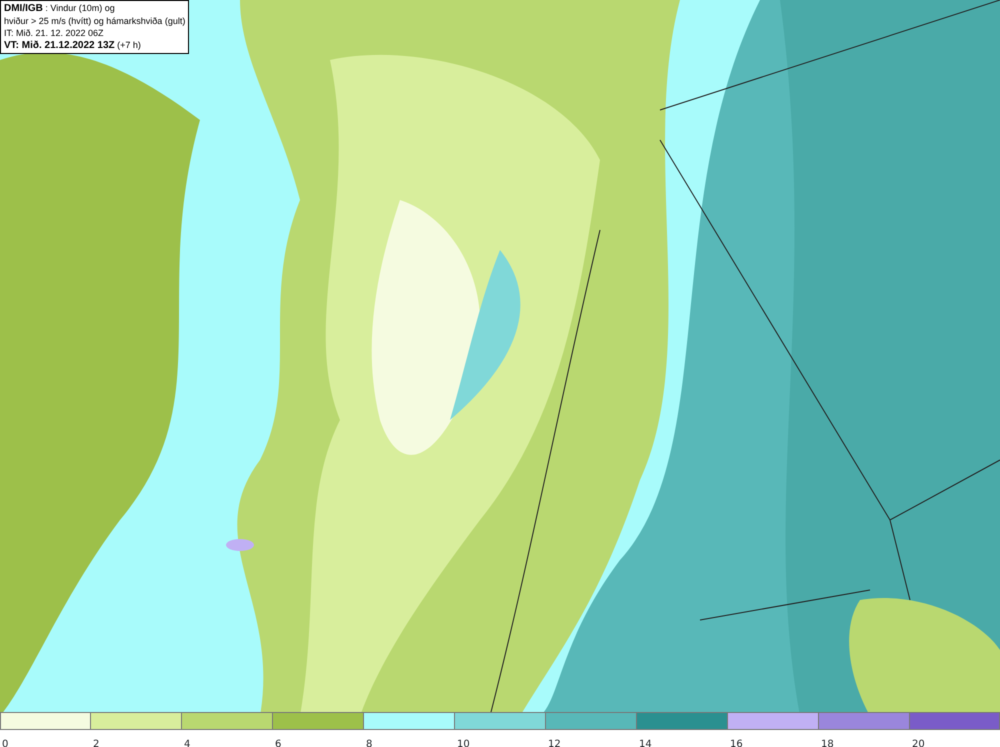 This screenshot has height=747, width=1000. I want to click on legend-label: 20, so click(918, 743).